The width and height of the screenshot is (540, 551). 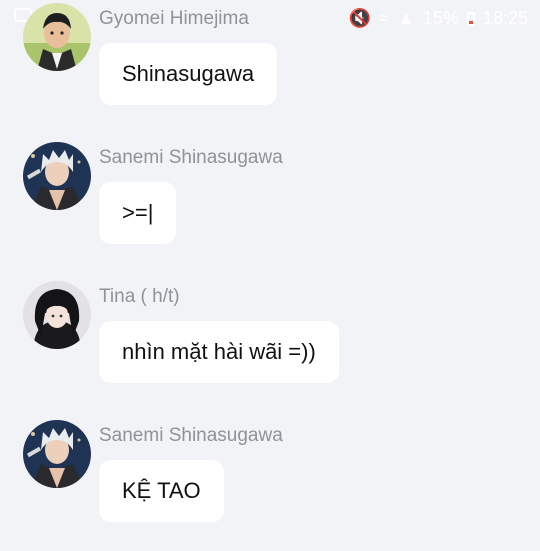 What do you see at coordinates (219, 352) in the screenshot?
I see `message-bubble: nhìn mặt hài wãi =))` at bounding box center [219, 352].